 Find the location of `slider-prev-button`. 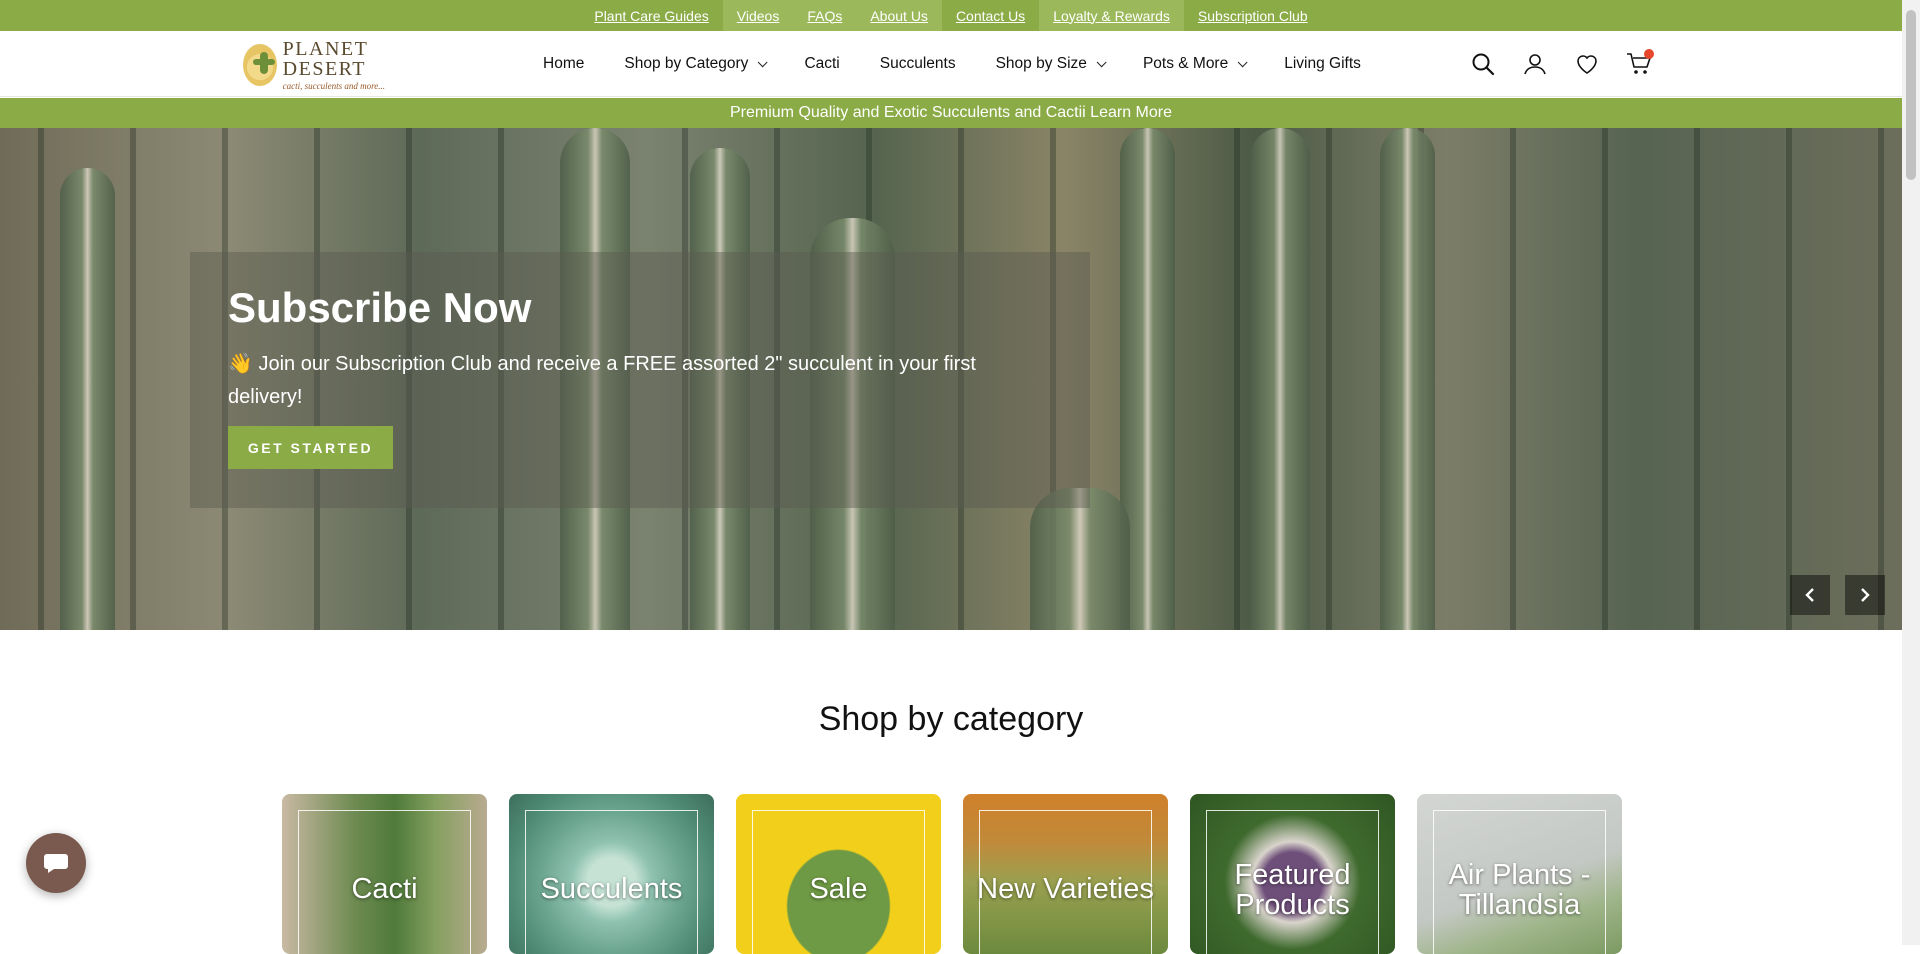

slider-prev-button is located at coordinates (1810, 595).